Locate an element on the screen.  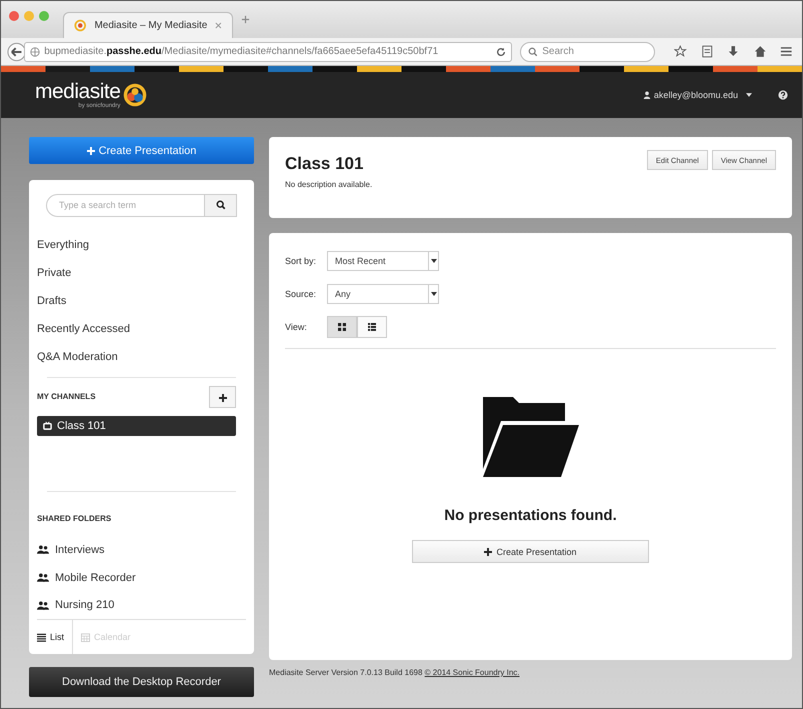
url-field: bupmediasite.passhe.edu/Mediasite/mymediasite#channels/fa665aee5efa45119c50bf71 is located at coordinates (268, 52).